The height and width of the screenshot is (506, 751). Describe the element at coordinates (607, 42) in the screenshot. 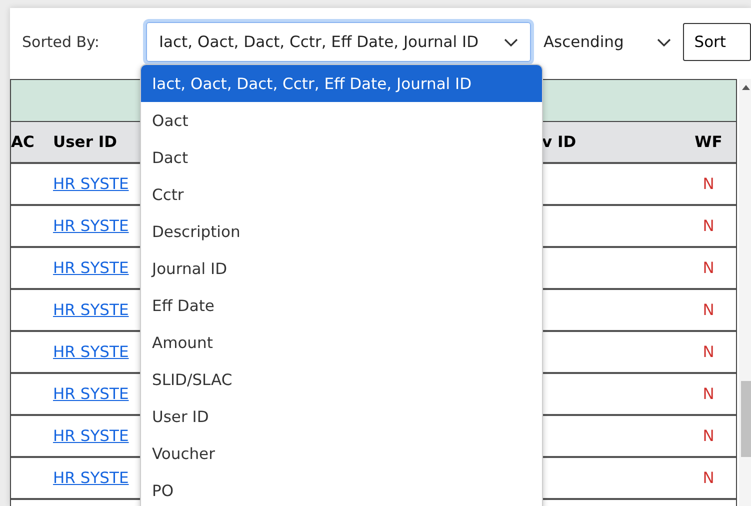

I see `order-select: Ascending` at that location.